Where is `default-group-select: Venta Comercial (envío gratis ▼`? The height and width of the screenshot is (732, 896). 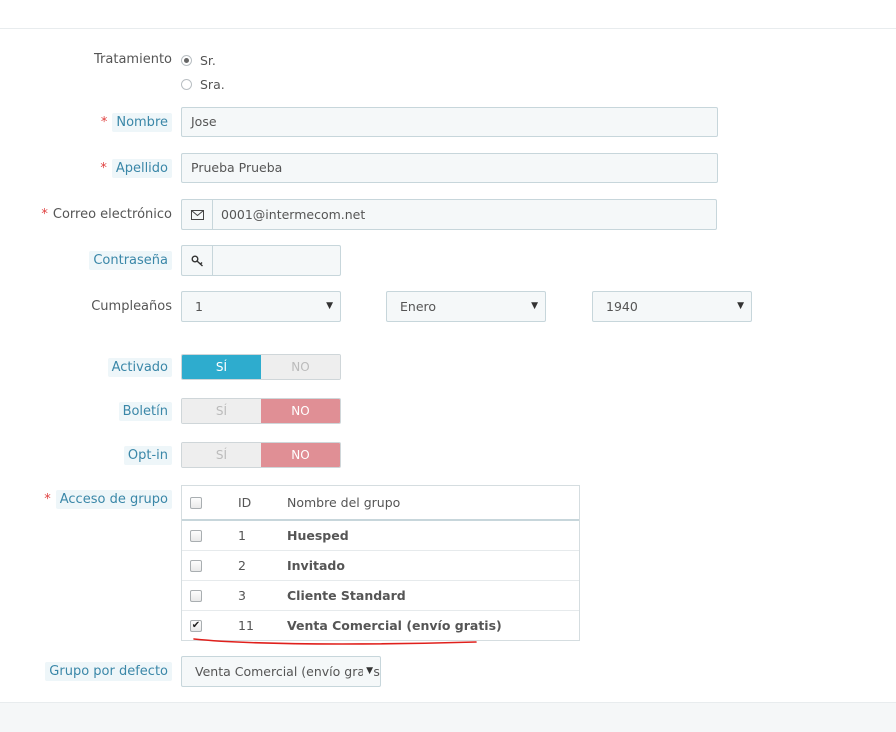
default-group-select: Venta Comercial (envío gratis ▼ is located at coordinates (281, 671).